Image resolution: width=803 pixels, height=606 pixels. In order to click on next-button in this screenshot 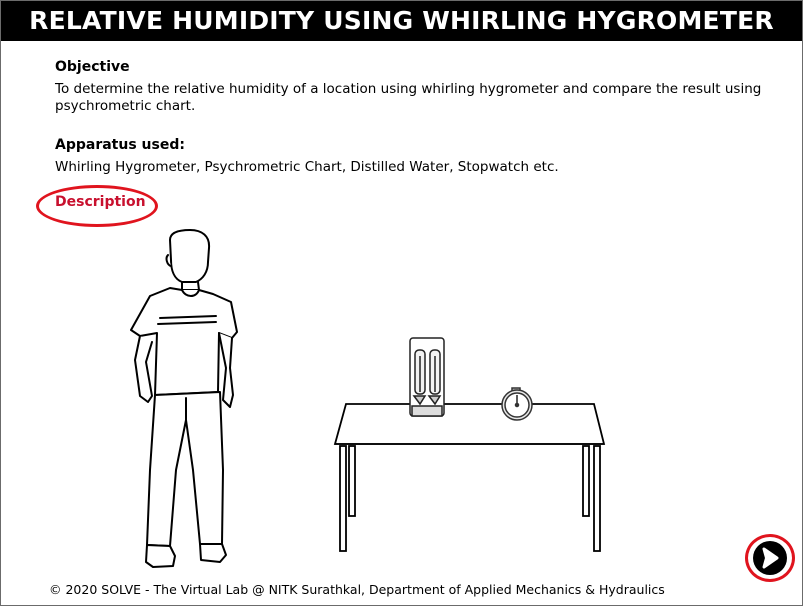, I will do `click(770, 558)`.